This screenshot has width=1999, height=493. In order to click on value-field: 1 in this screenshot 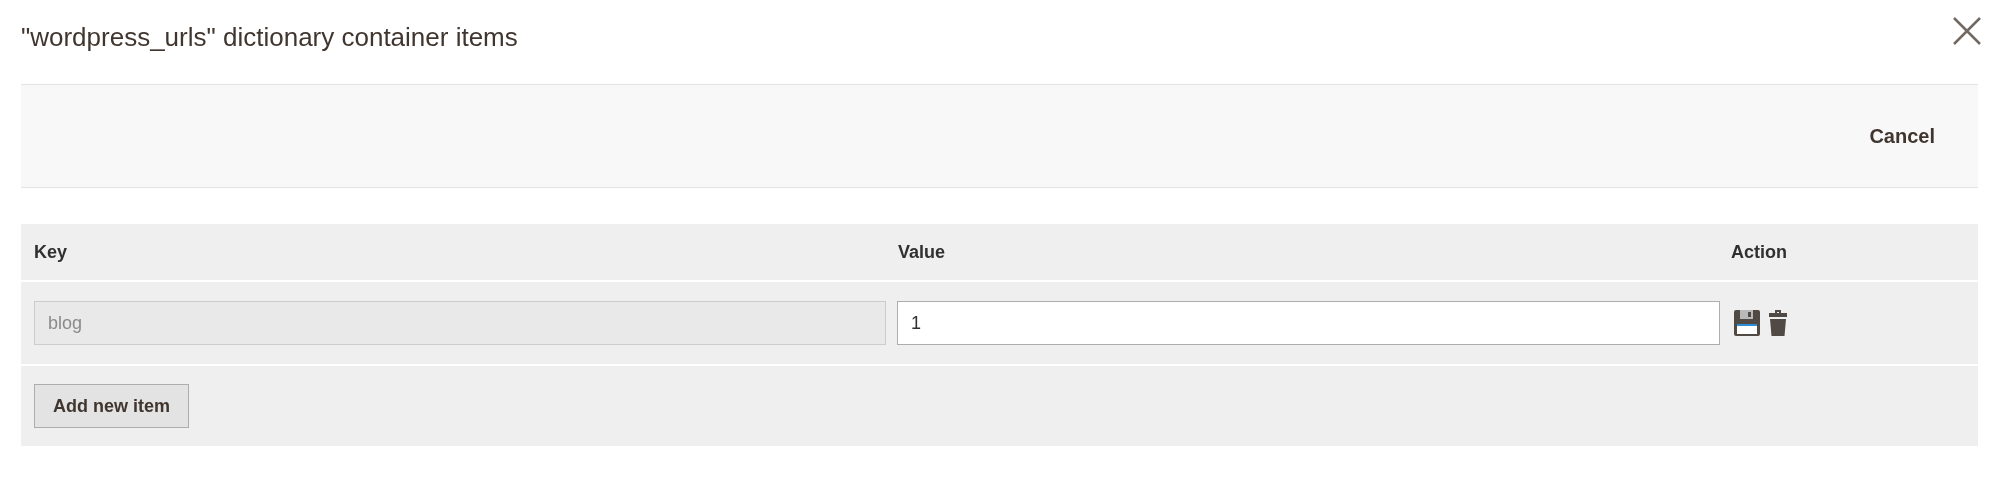, I will do `click(1308, 323)`.